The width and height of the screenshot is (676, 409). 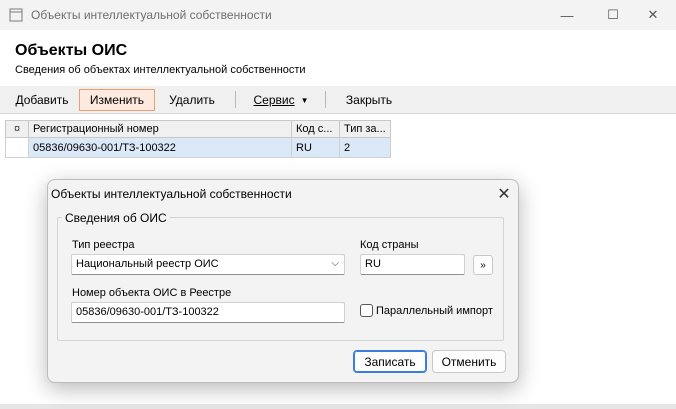 What do you see at coordinates (373, 264) in the screenshot?
I see `country-code-value: RU` at bounding box center [373, 264].